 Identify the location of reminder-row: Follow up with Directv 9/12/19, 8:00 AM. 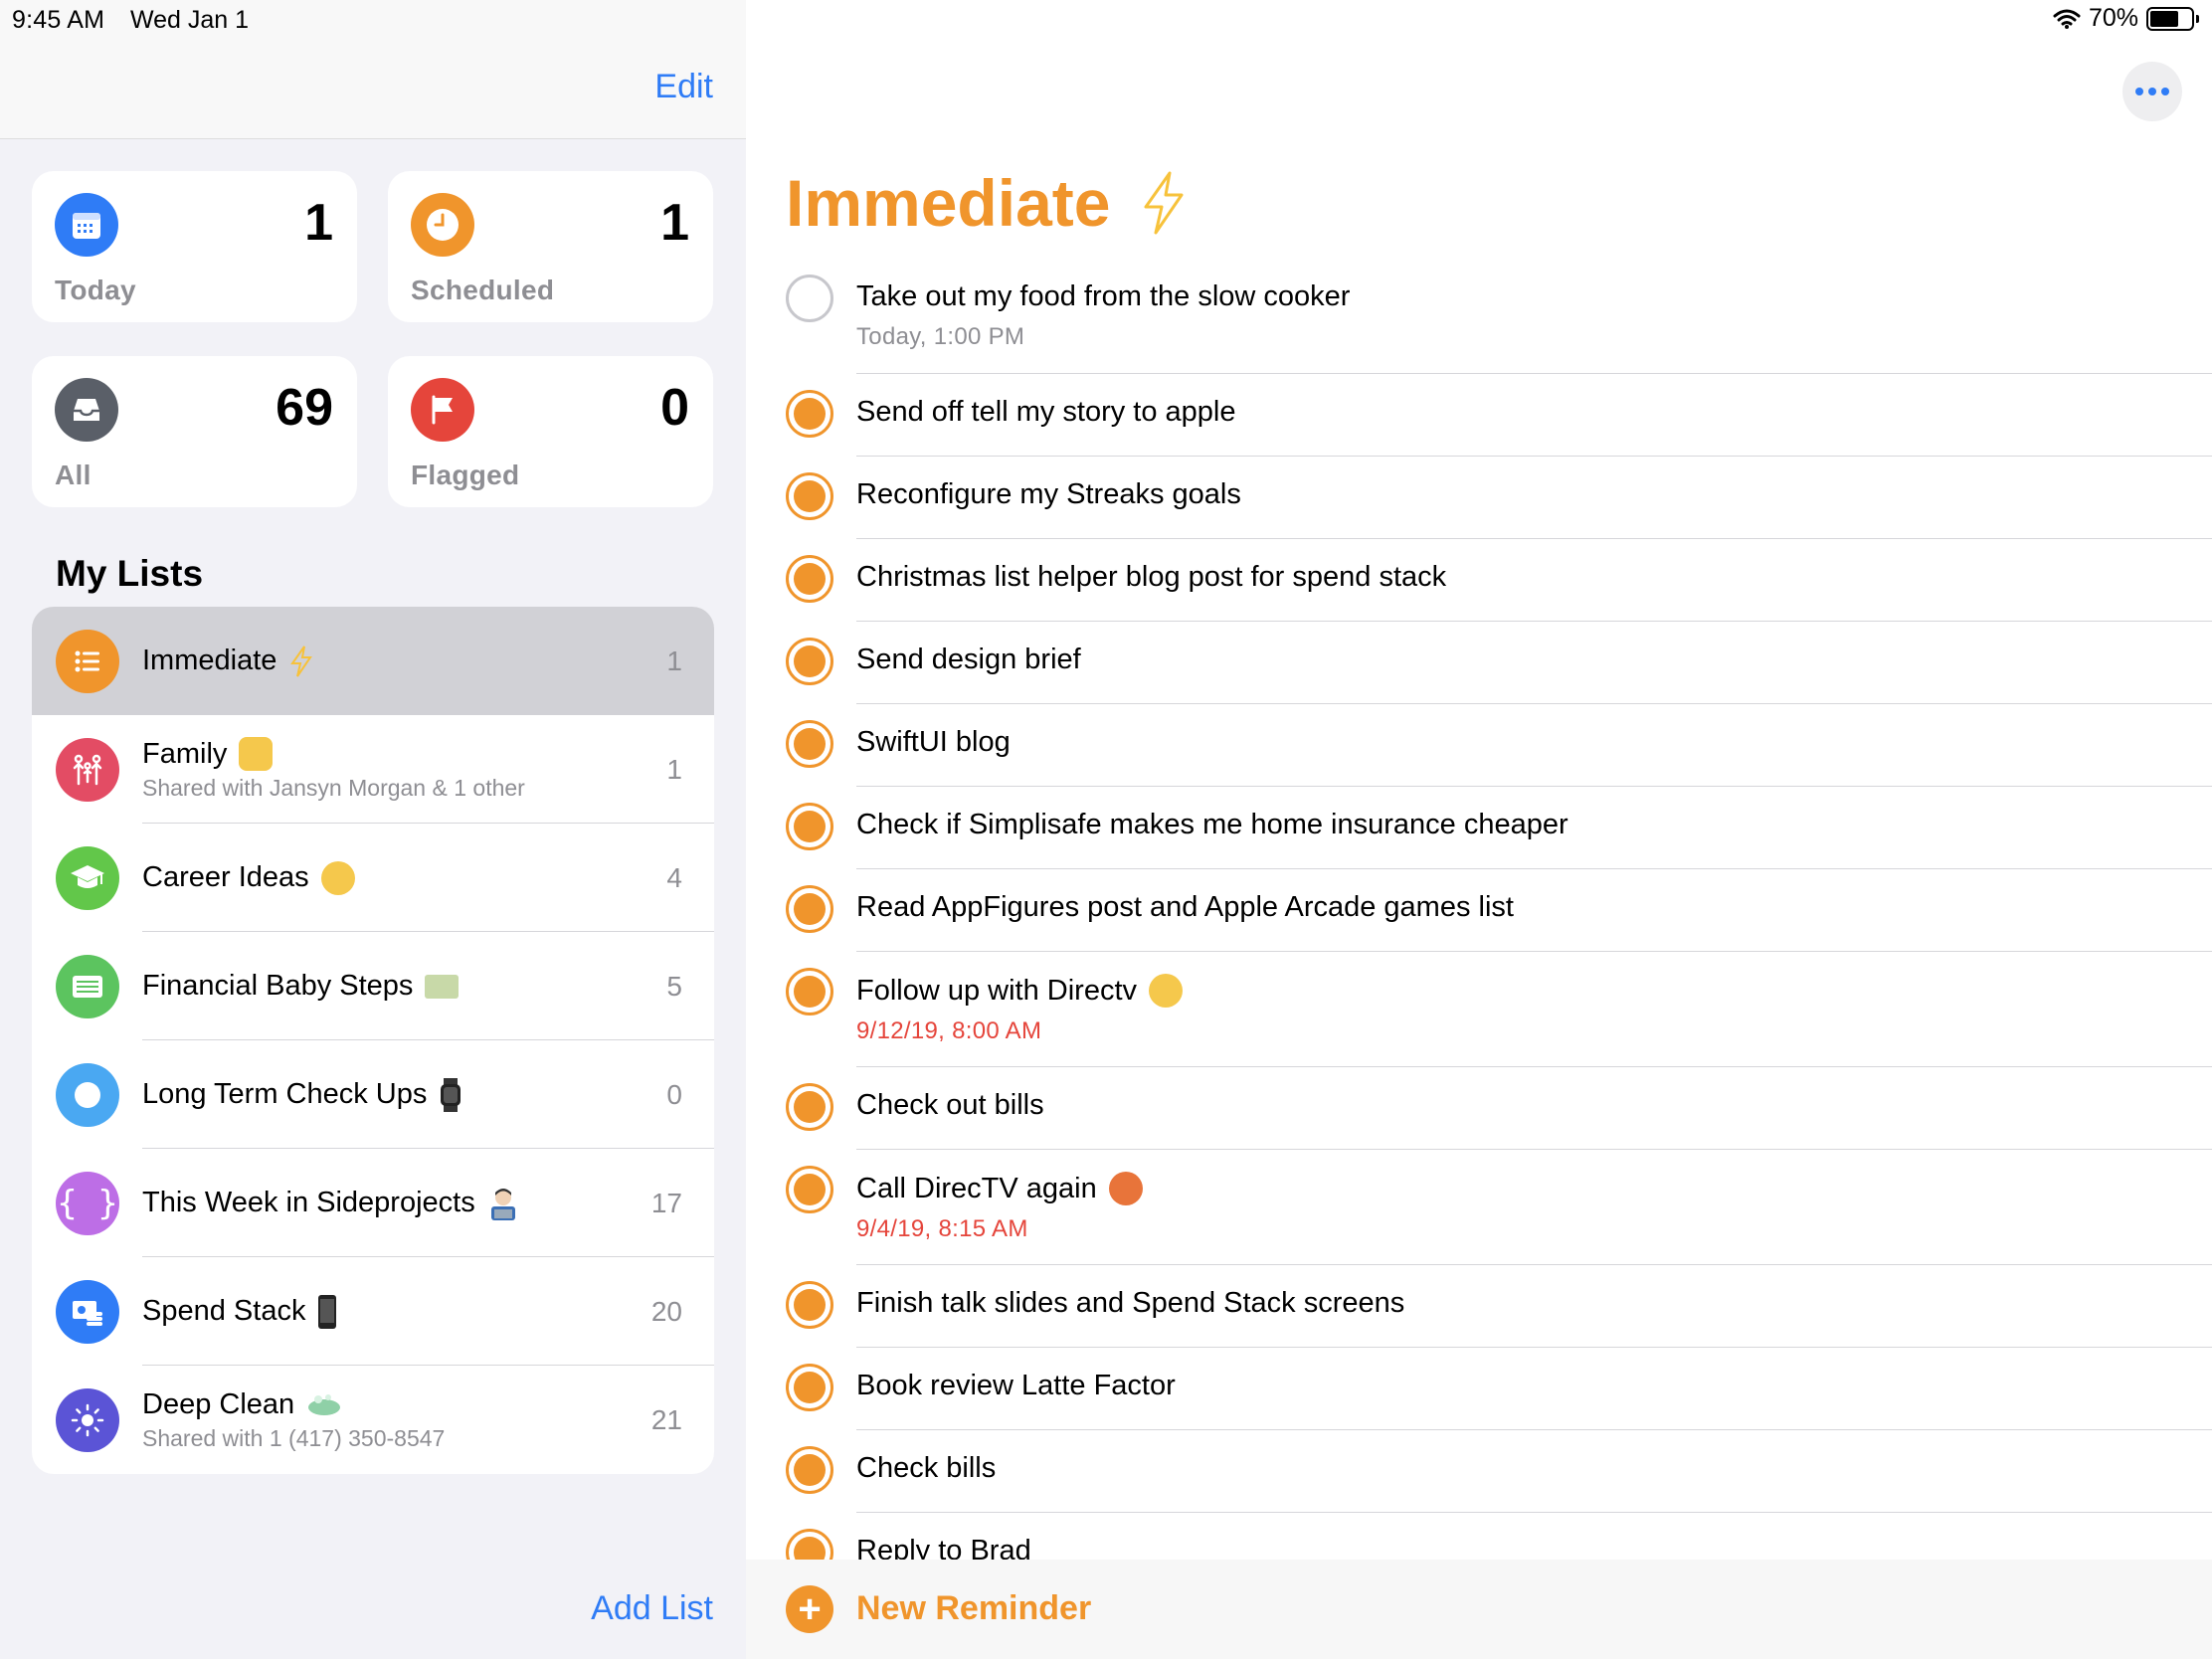
(1479, 1009).